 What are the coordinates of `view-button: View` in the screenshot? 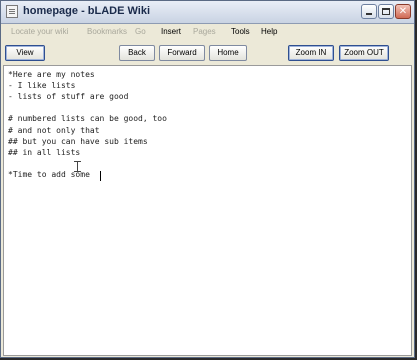 It's located at (25, 53).